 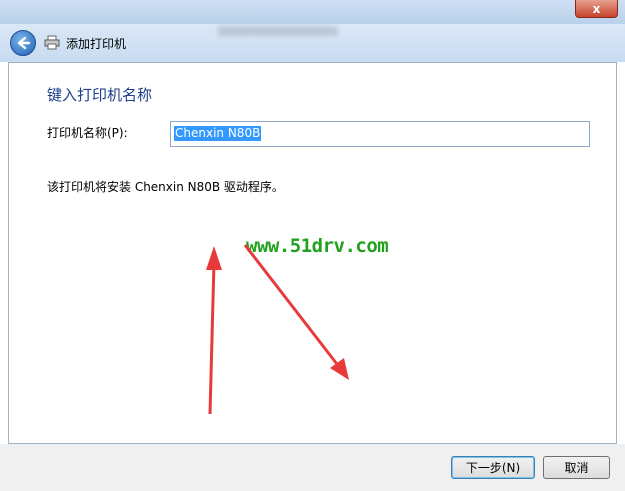 I want to click on next-button: 下一步(N), so click(x=493, y=467).